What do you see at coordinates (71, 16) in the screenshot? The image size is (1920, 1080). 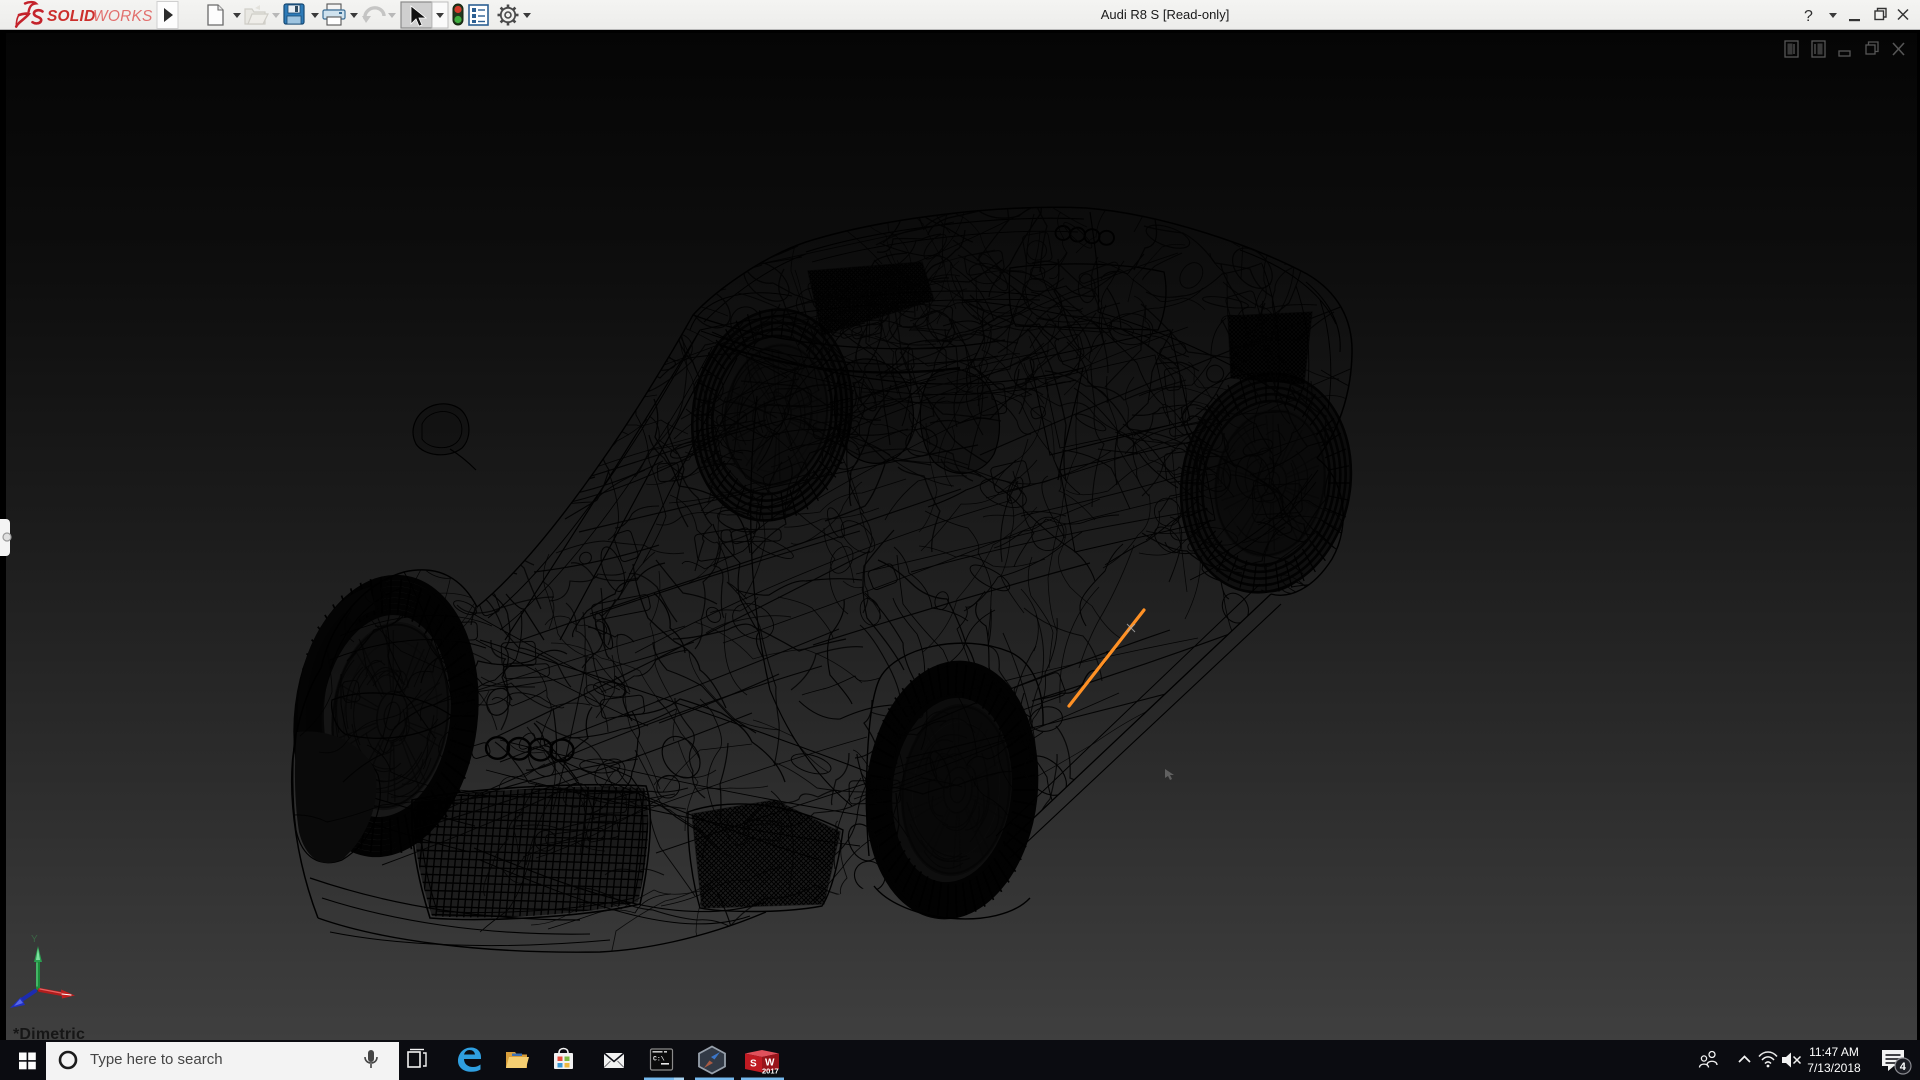 I see `svg-text: SOLID` at bounding box center [71, 16].